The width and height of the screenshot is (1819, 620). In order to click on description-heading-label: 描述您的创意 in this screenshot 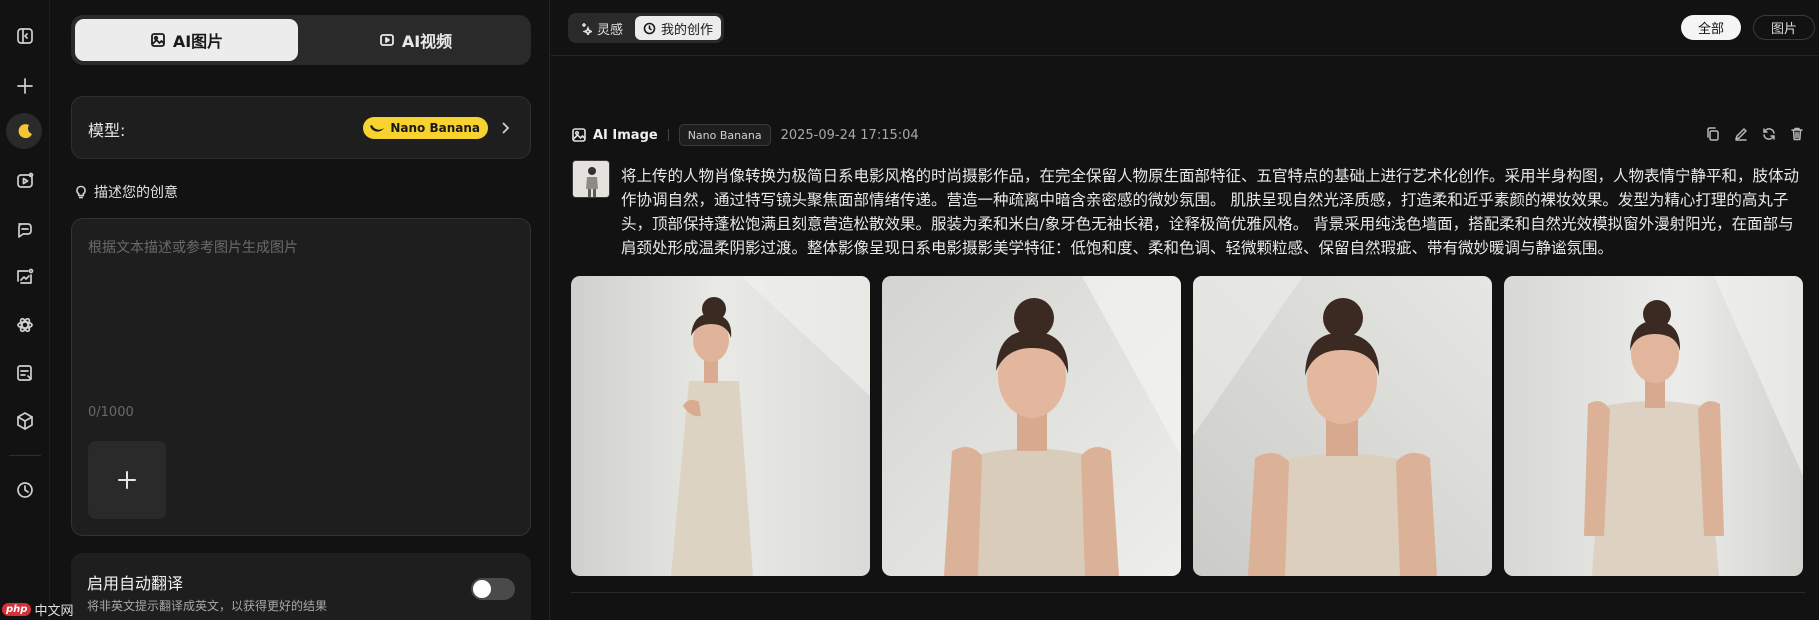, I will do `click(136, 193)`.